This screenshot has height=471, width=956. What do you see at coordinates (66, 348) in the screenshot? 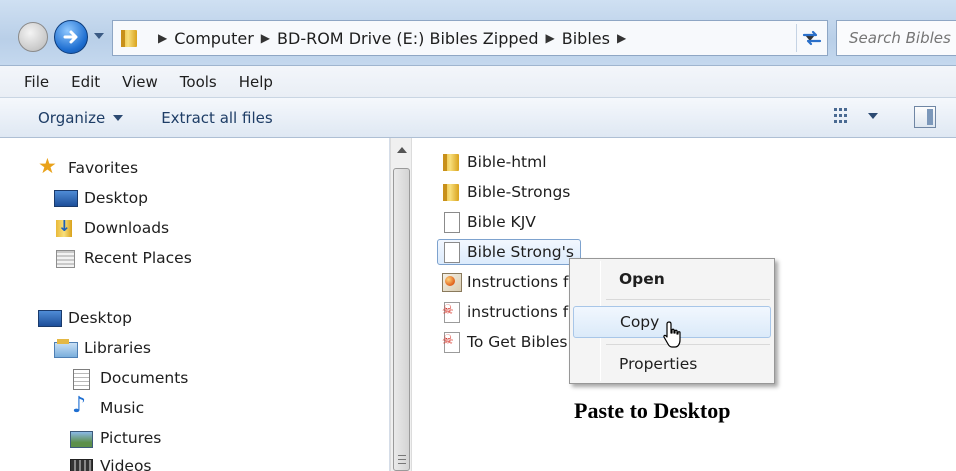
I see `libraries-icon` at bounding box center [66, 348].